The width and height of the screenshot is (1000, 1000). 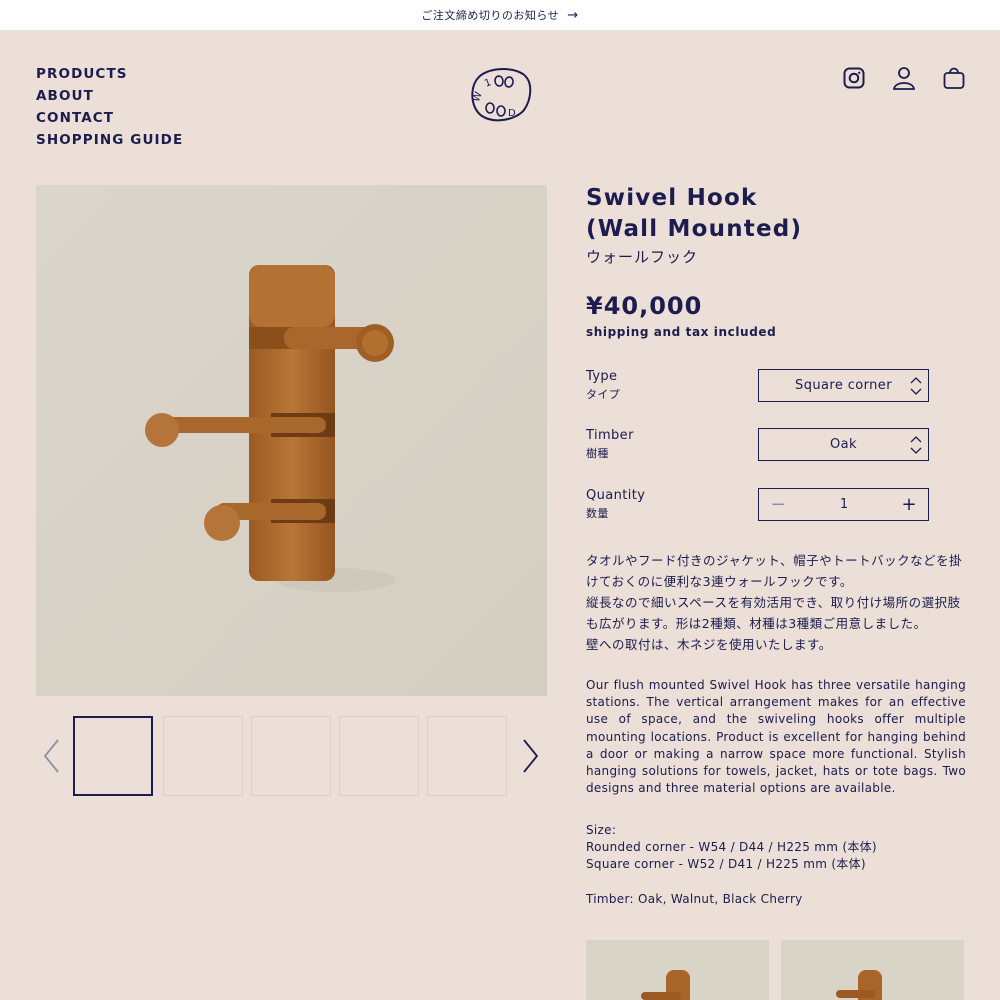 What do you see at coordinates (530, 756) in the screenshot?
I see `chevron-right-icon` at bounding box center [530, 756].